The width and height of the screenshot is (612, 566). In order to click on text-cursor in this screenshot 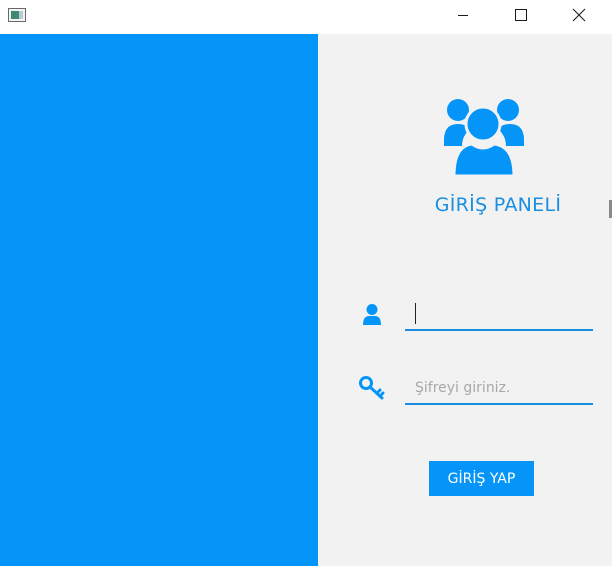, I will do `click(415, 313)`.